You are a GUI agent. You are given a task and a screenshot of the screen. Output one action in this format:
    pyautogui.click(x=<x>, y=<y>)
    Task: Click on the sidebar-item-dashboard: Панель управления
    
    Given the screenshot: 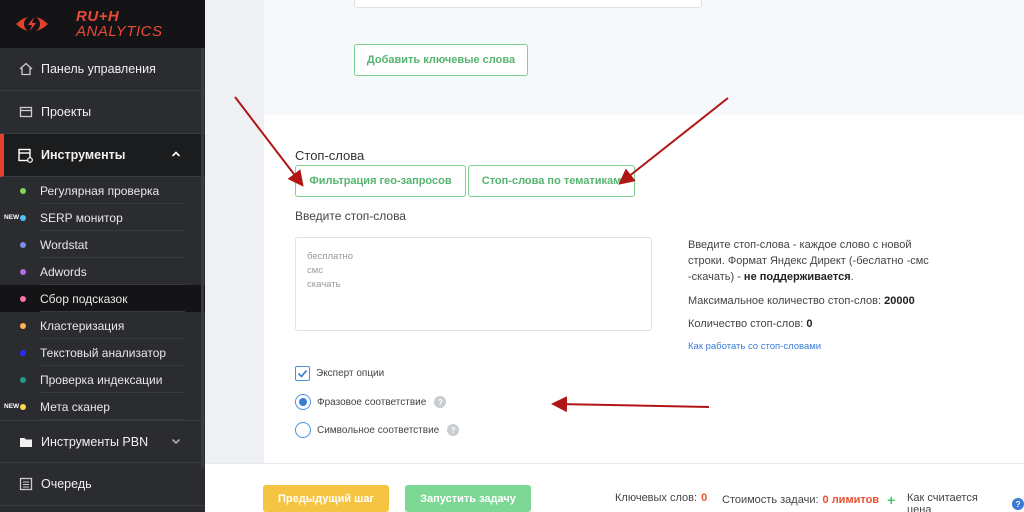 What is the action you would take?
    pyautogui.click(x=102, y=69)
    